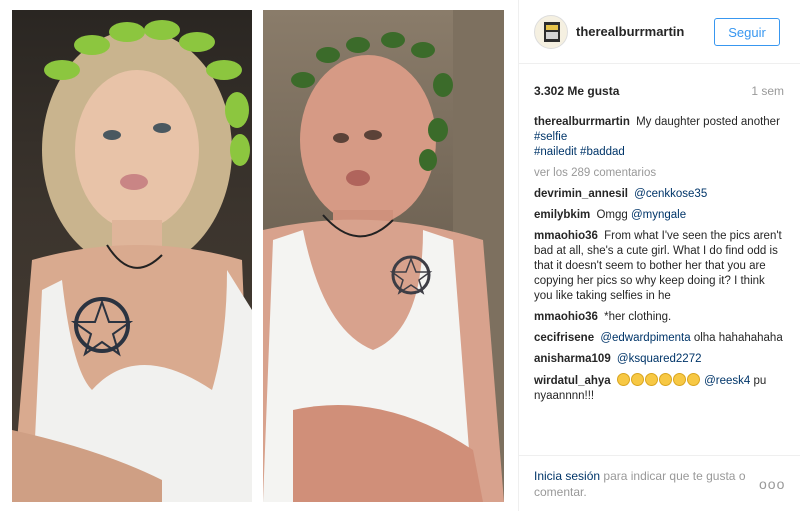 This screenshot has height=511, width=800. What do you see at coordinates (551, 32) in the screenshot?
I see `avatar` at bounding box center [551, 32].